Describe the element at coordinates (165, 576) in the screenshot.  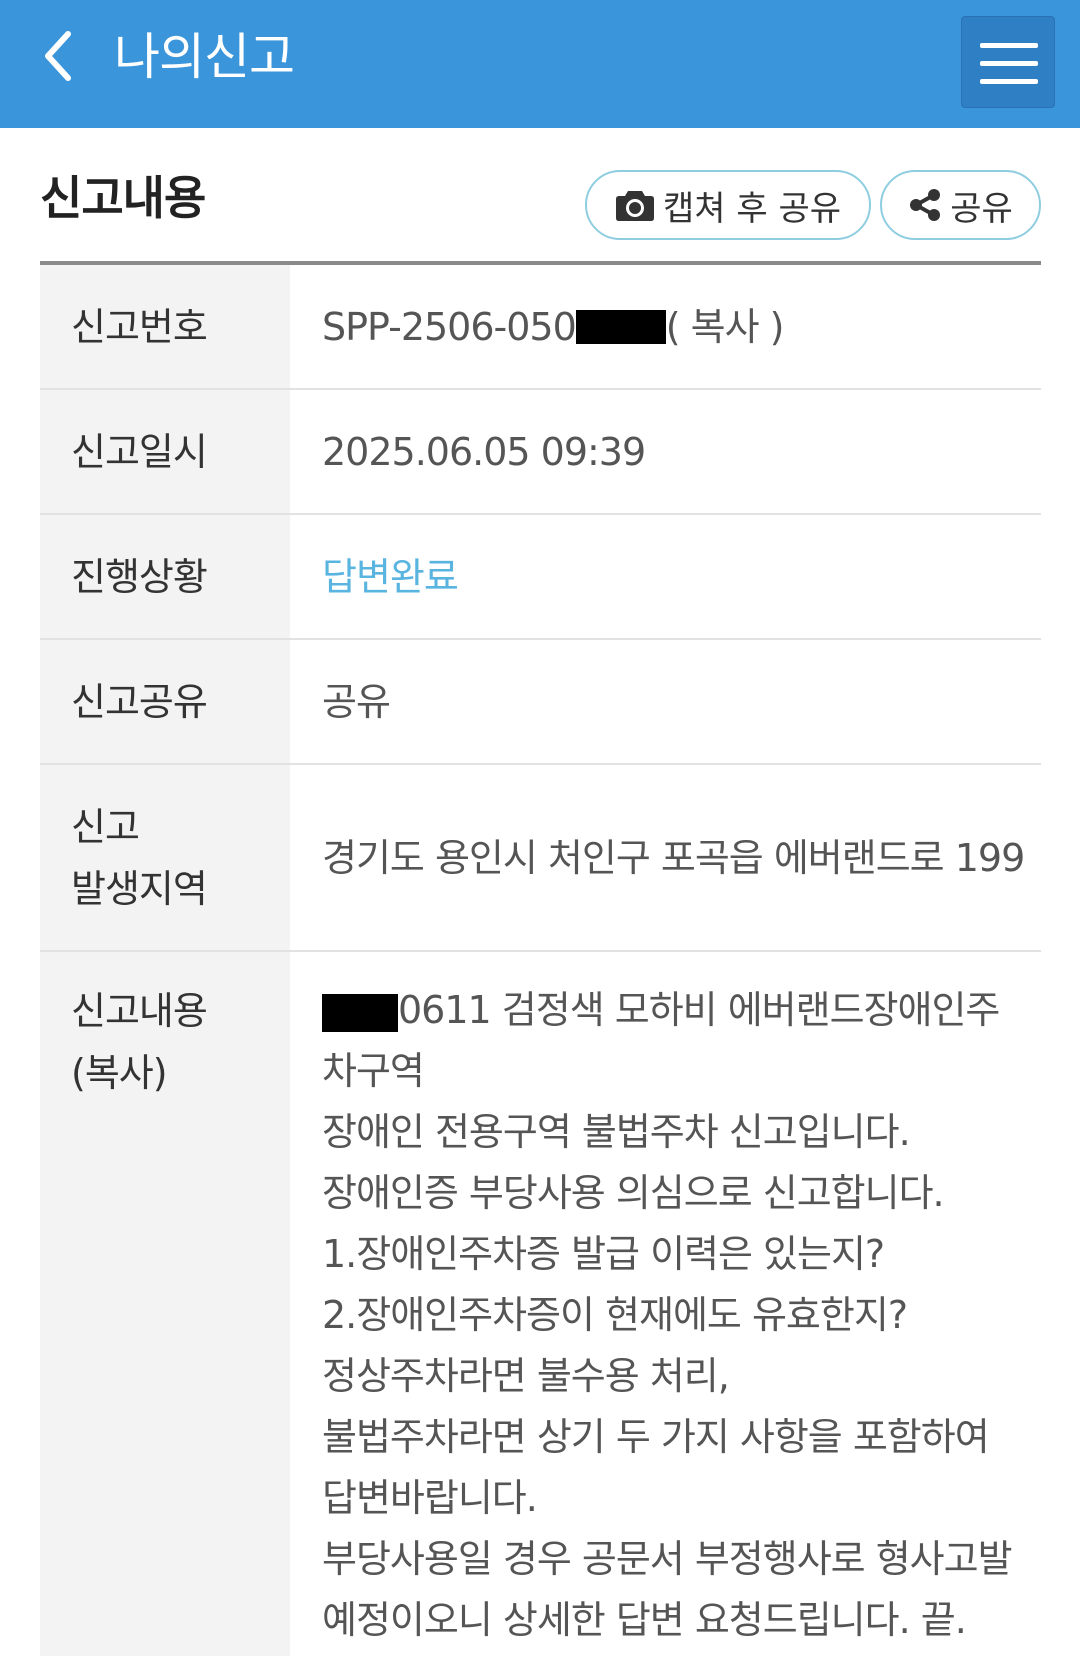
I see `report-status-label: 진행상황` at that location.